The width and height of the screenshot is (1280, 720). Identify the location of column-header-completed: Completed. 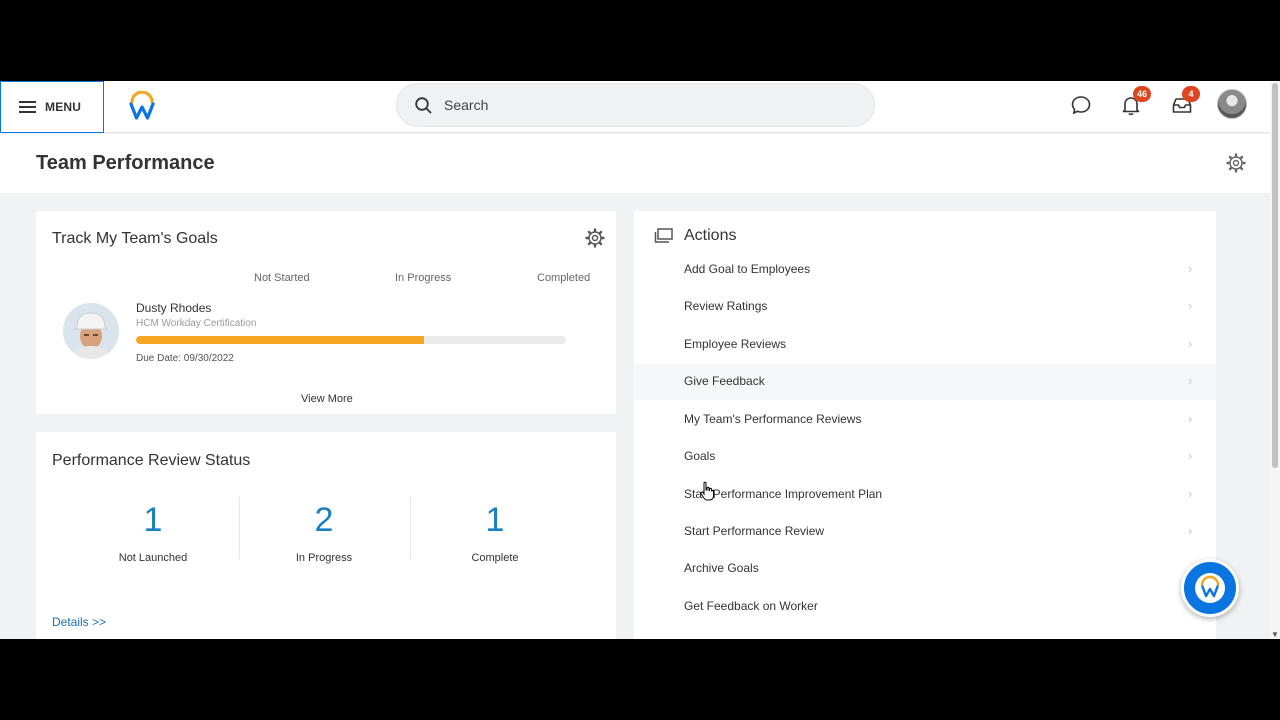
(564, 278).